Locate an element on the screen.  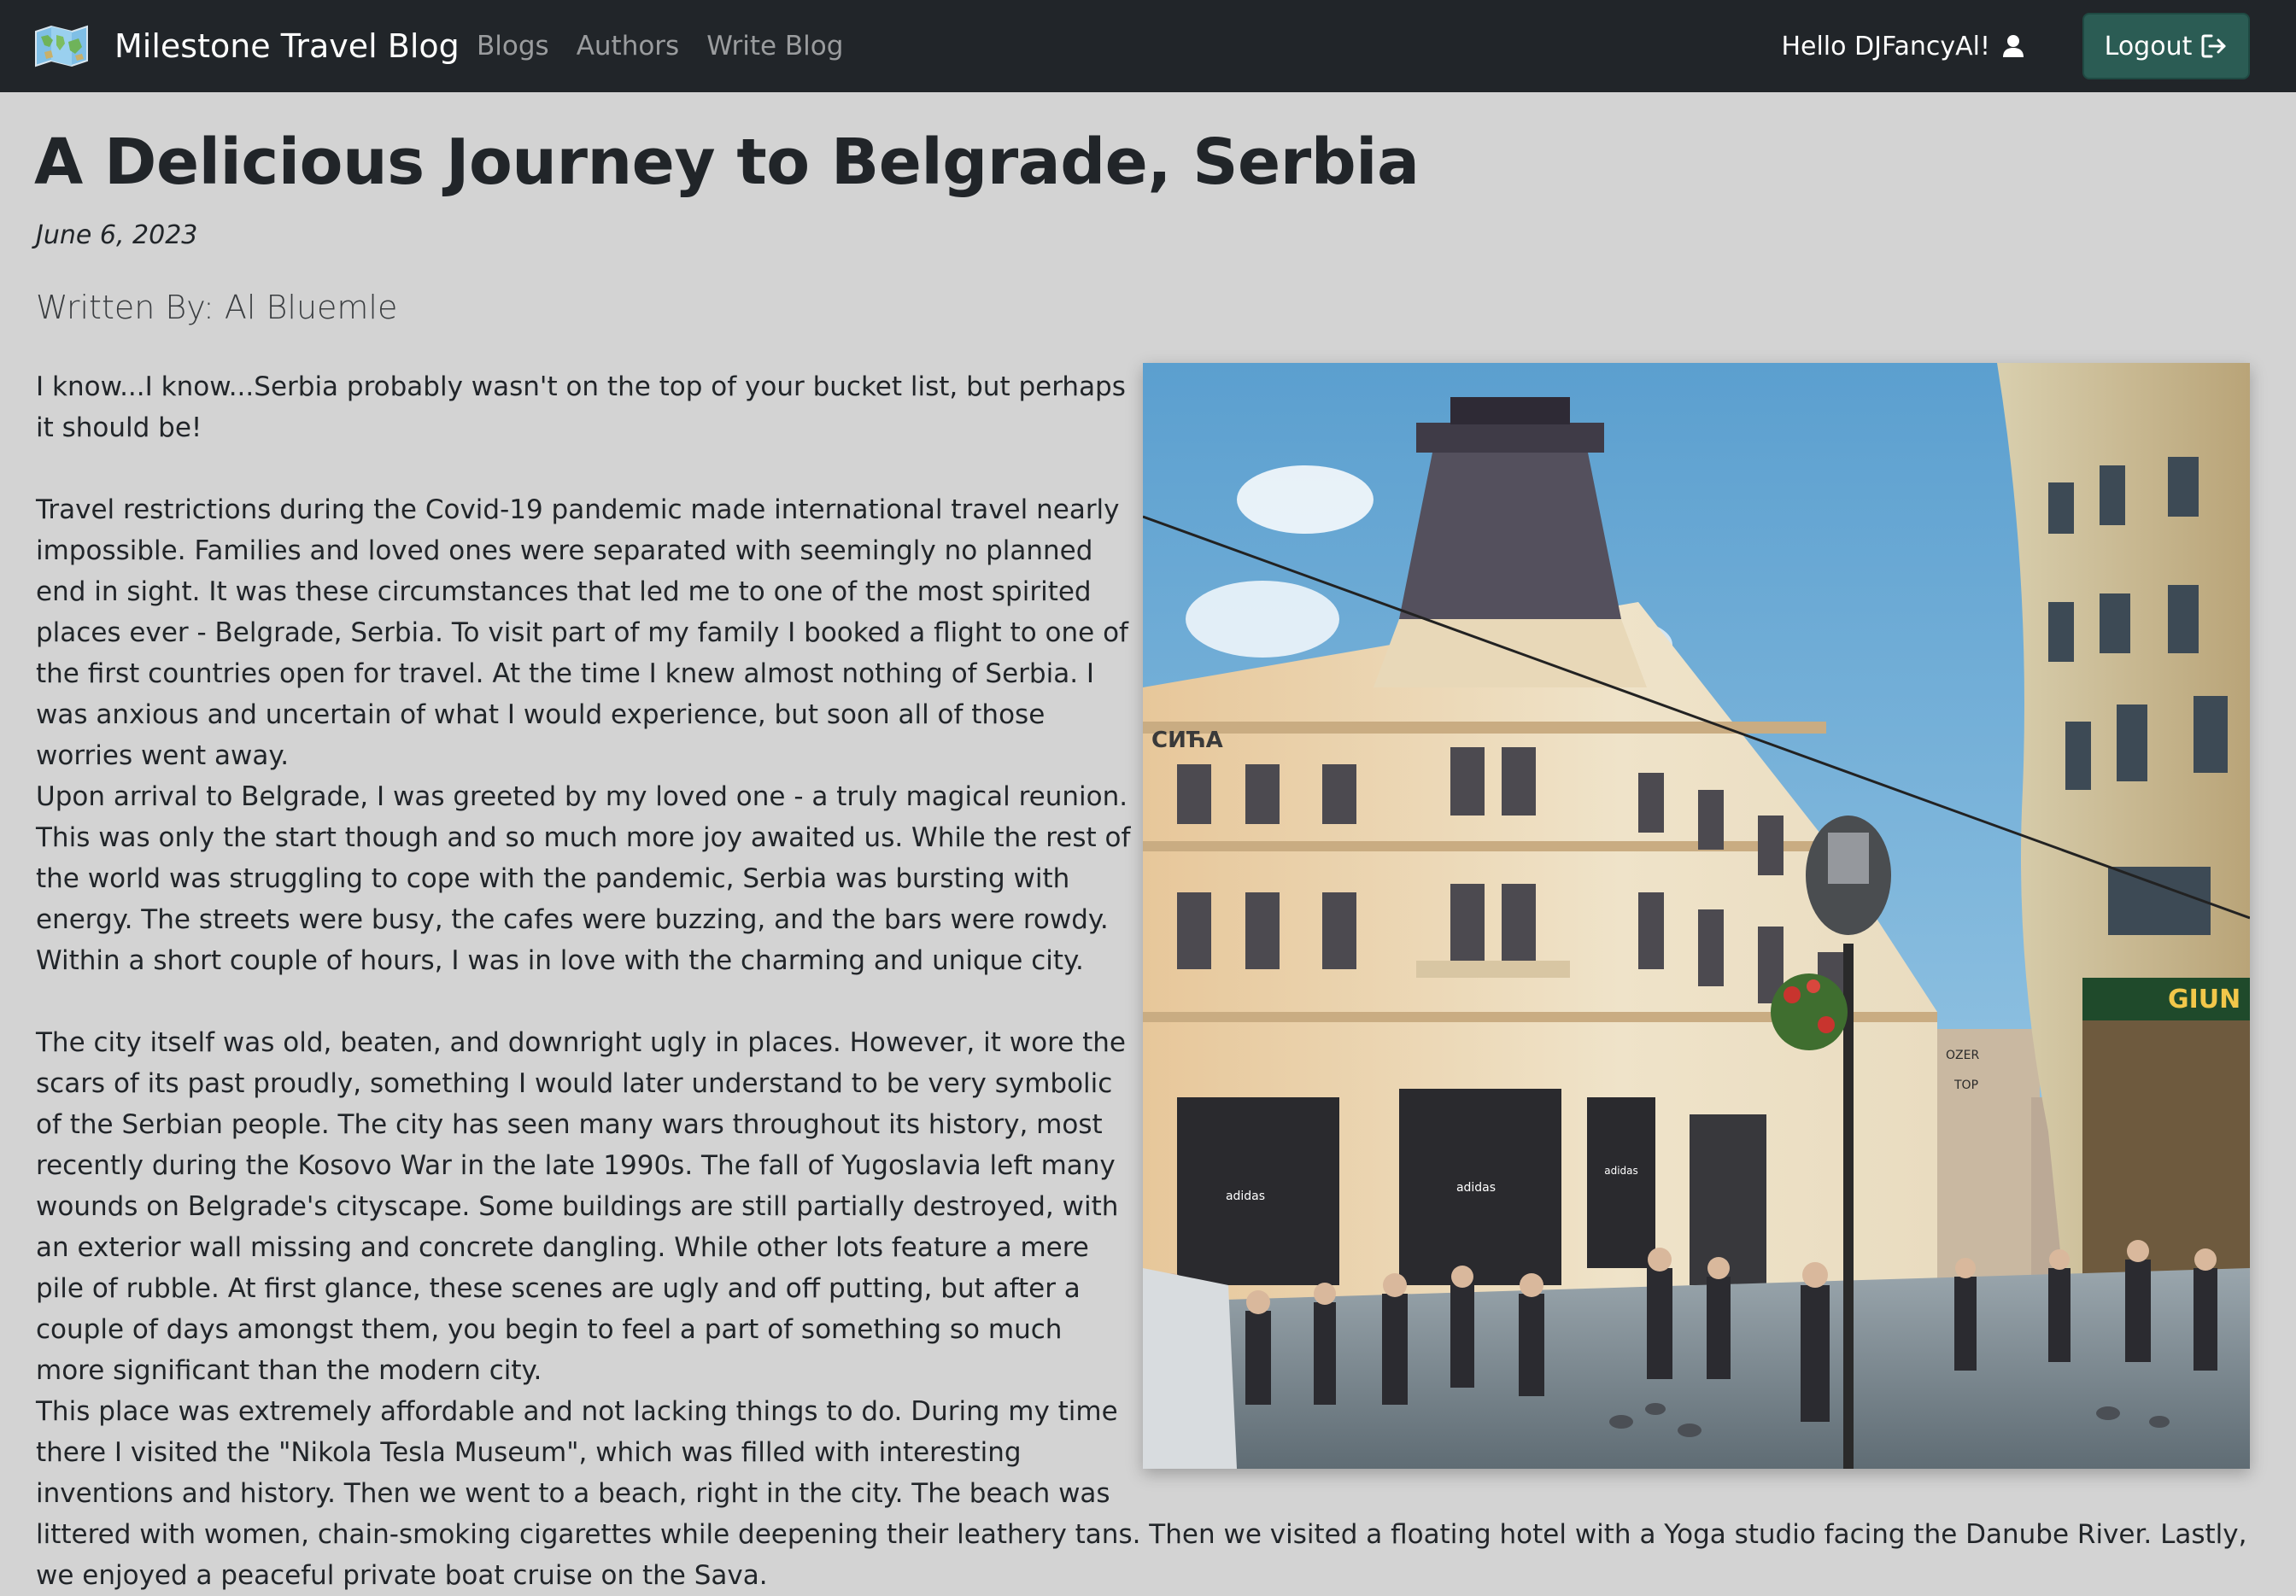
store-sign-2: adidas is located at coordinates (1476, 1188).